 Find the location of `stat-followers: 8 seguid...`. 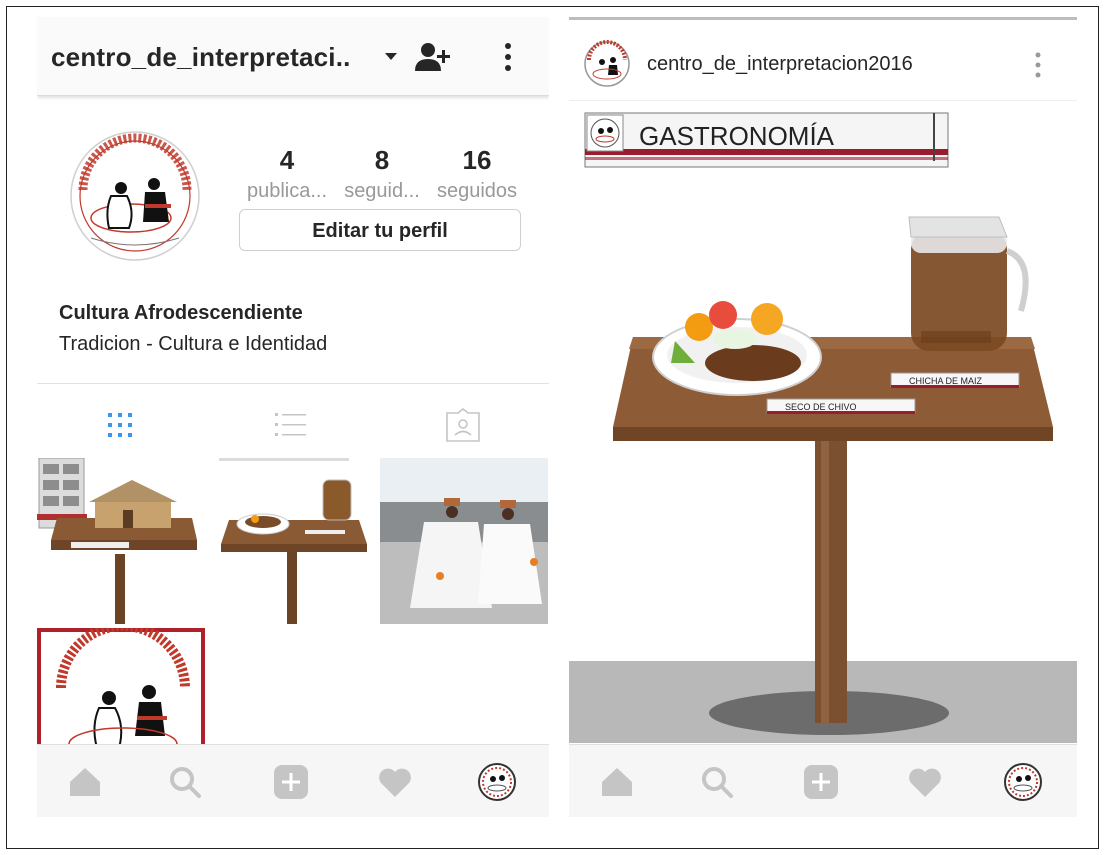

stat-followers: 8 seguid... is located at coordinates (382, 174).